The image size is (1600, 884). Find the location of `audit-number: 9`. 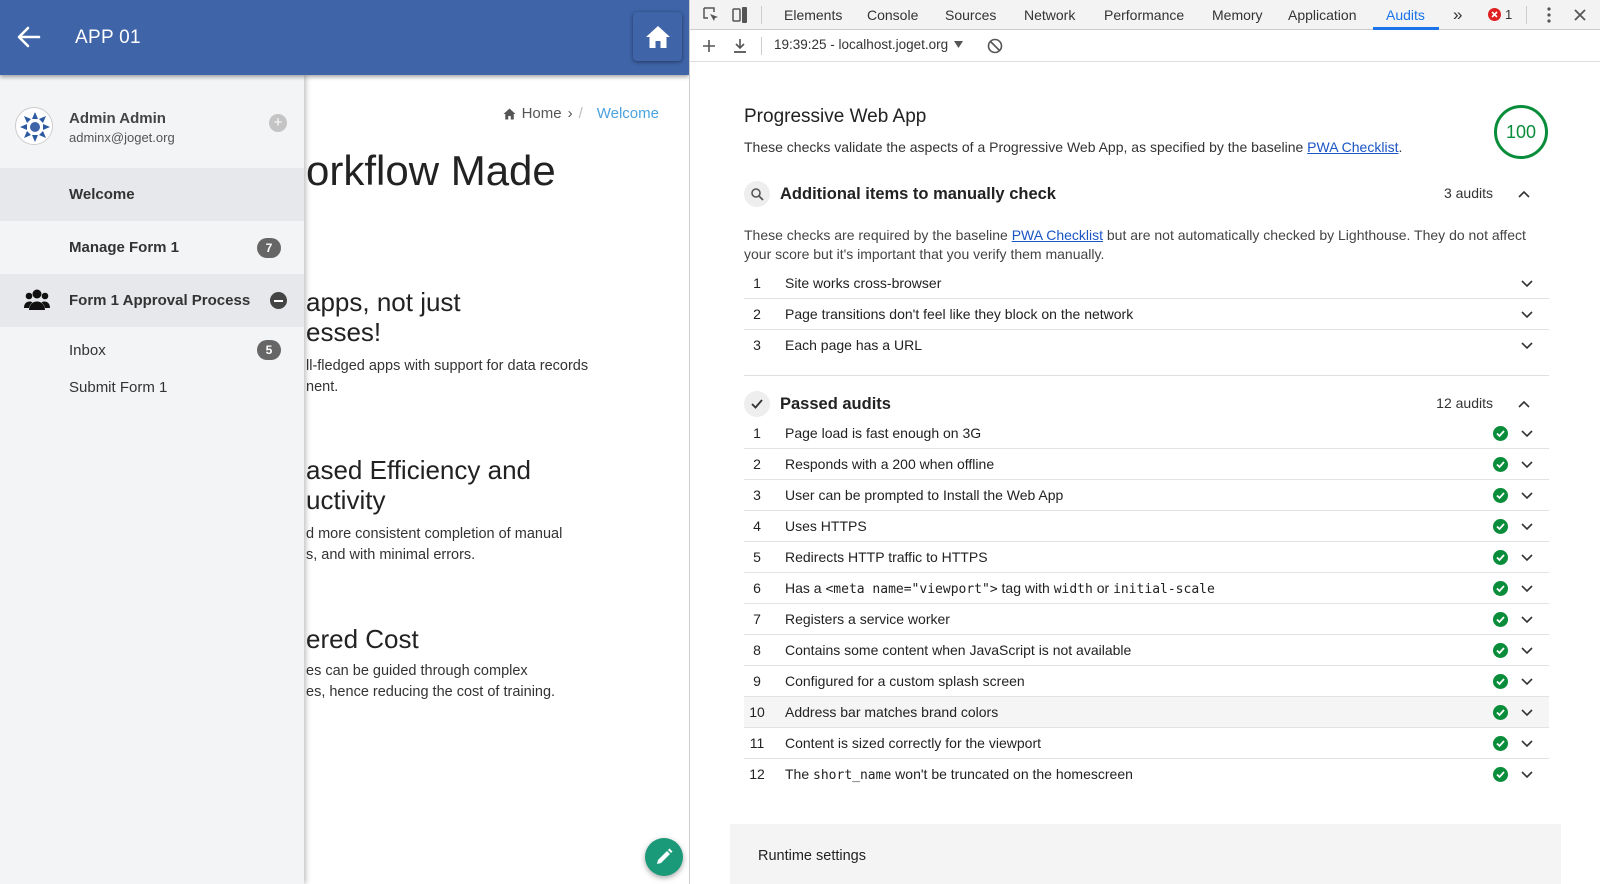

audit-number: 9 is located at coordinates (757, 681).